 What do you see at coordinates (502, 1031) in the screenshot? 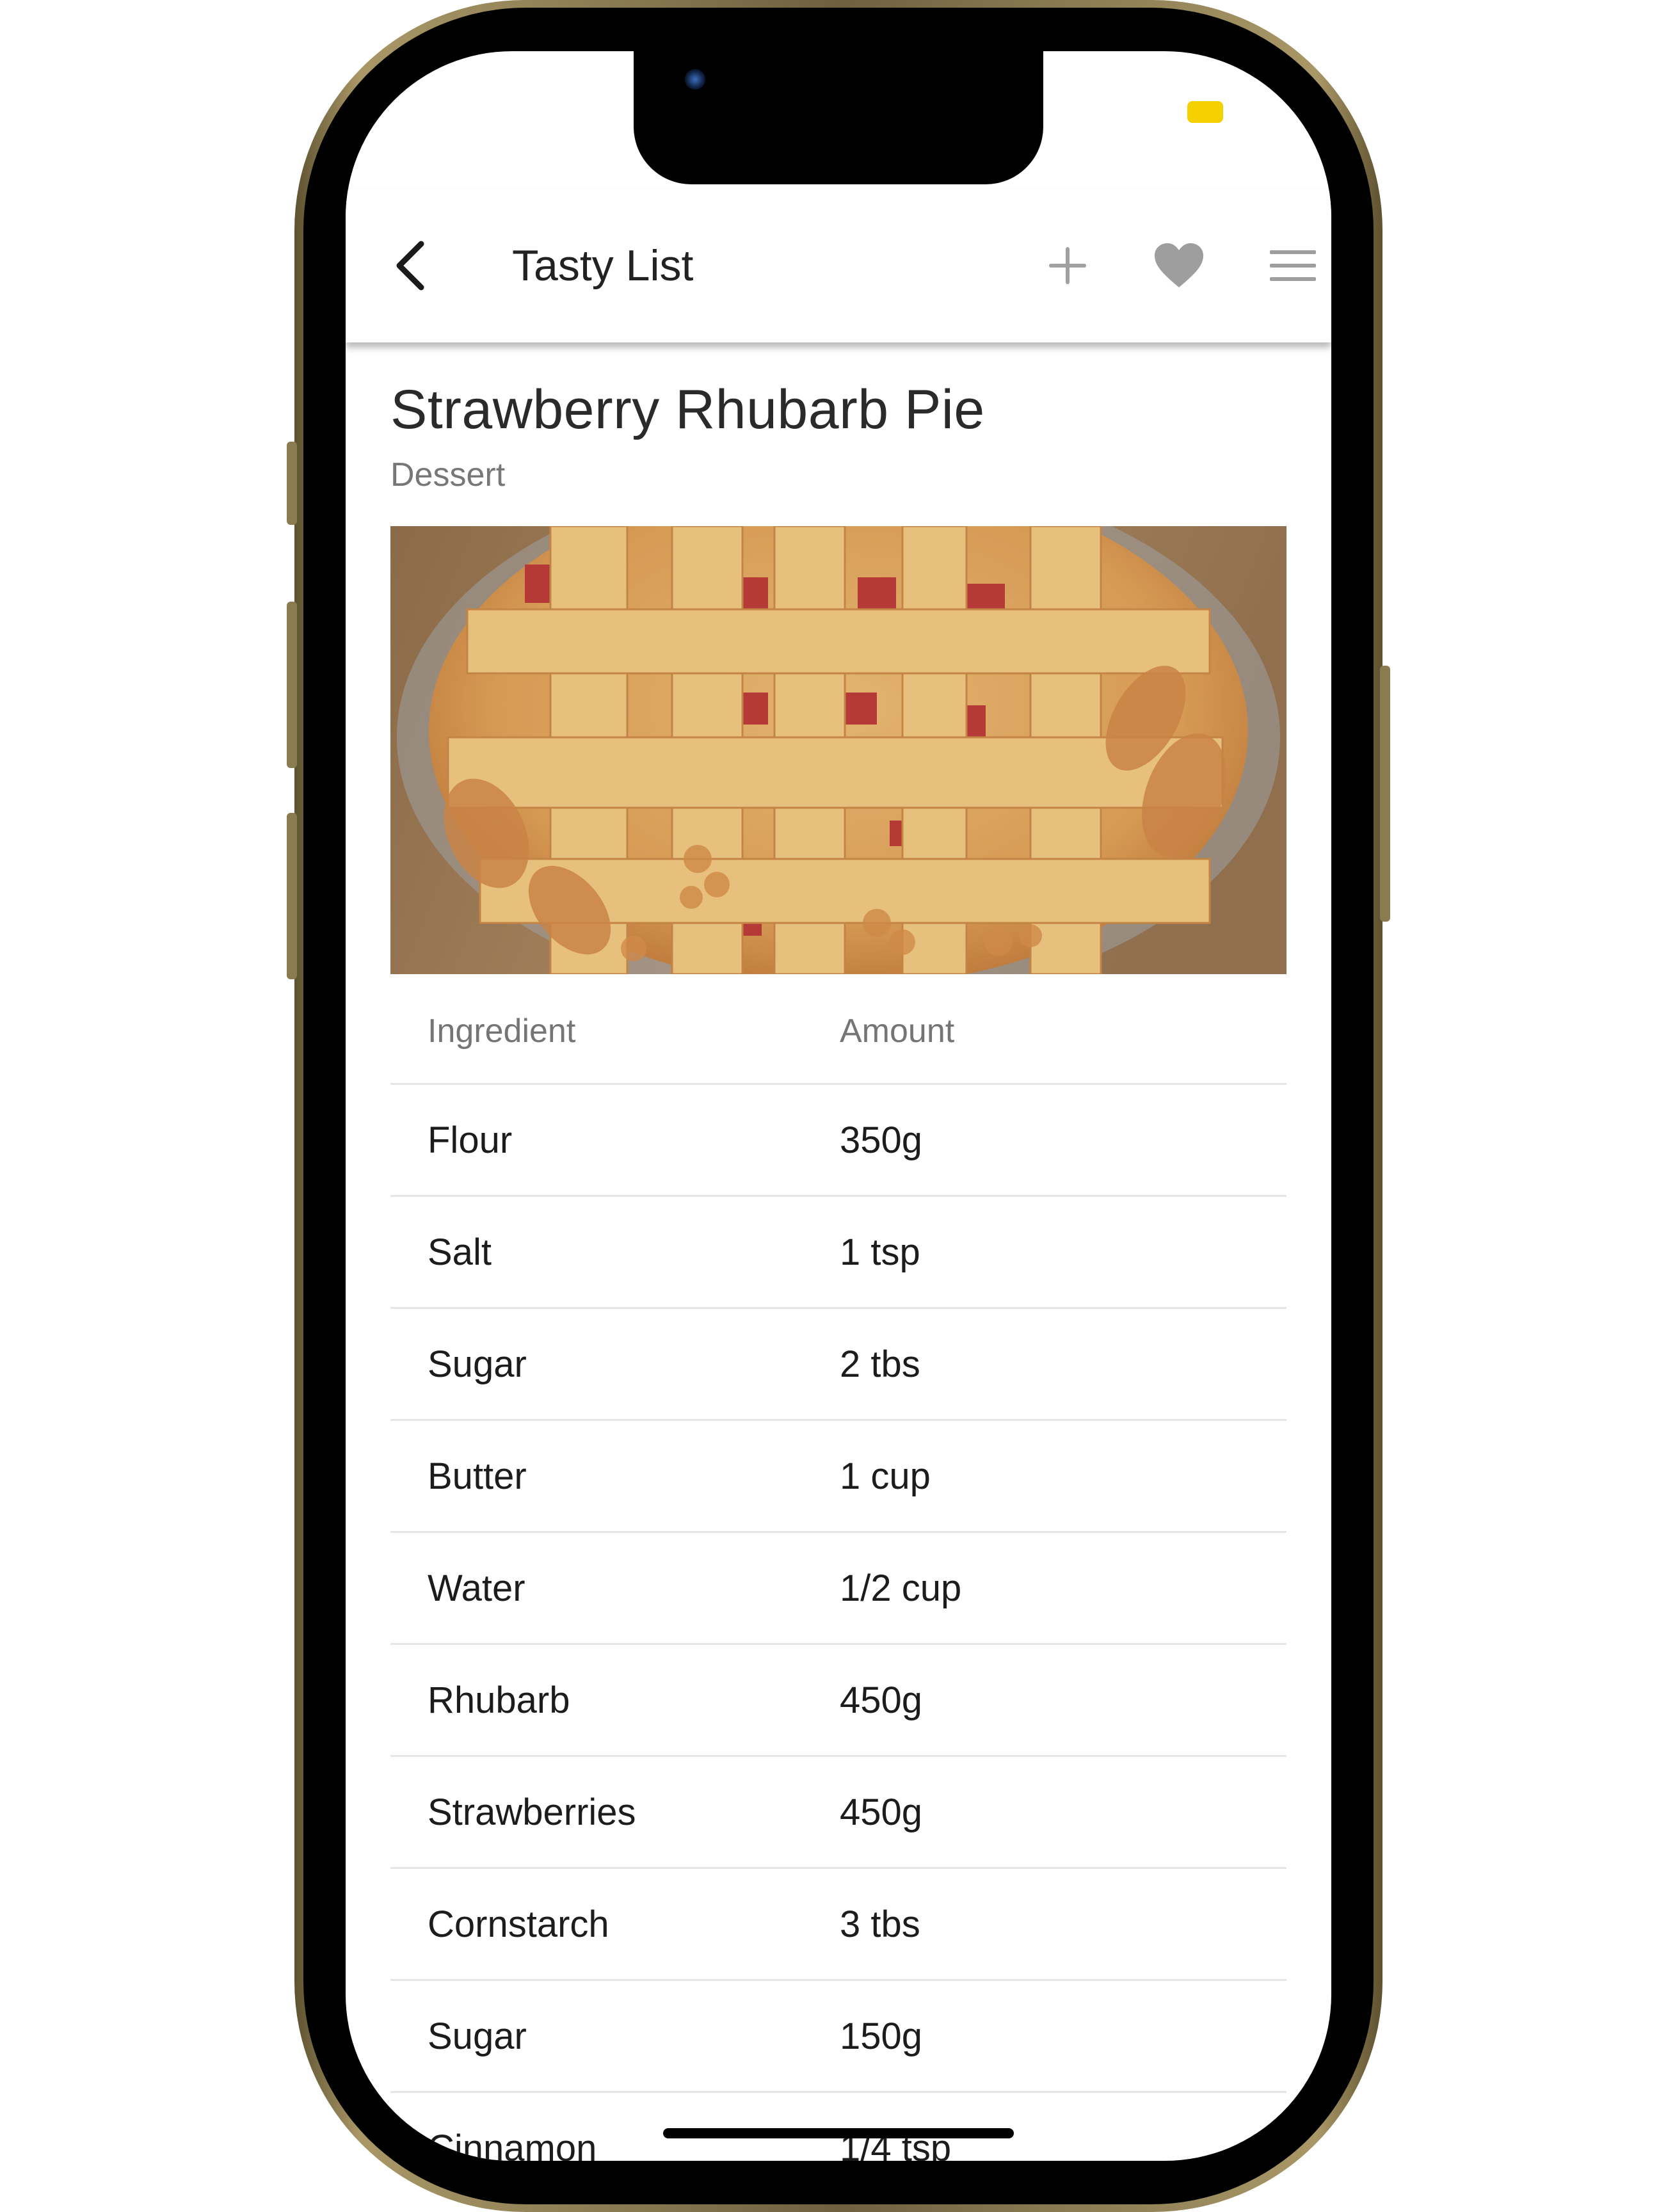
I see `column-header-ingredient: Ingredient` at bounding box center [502, 1031].